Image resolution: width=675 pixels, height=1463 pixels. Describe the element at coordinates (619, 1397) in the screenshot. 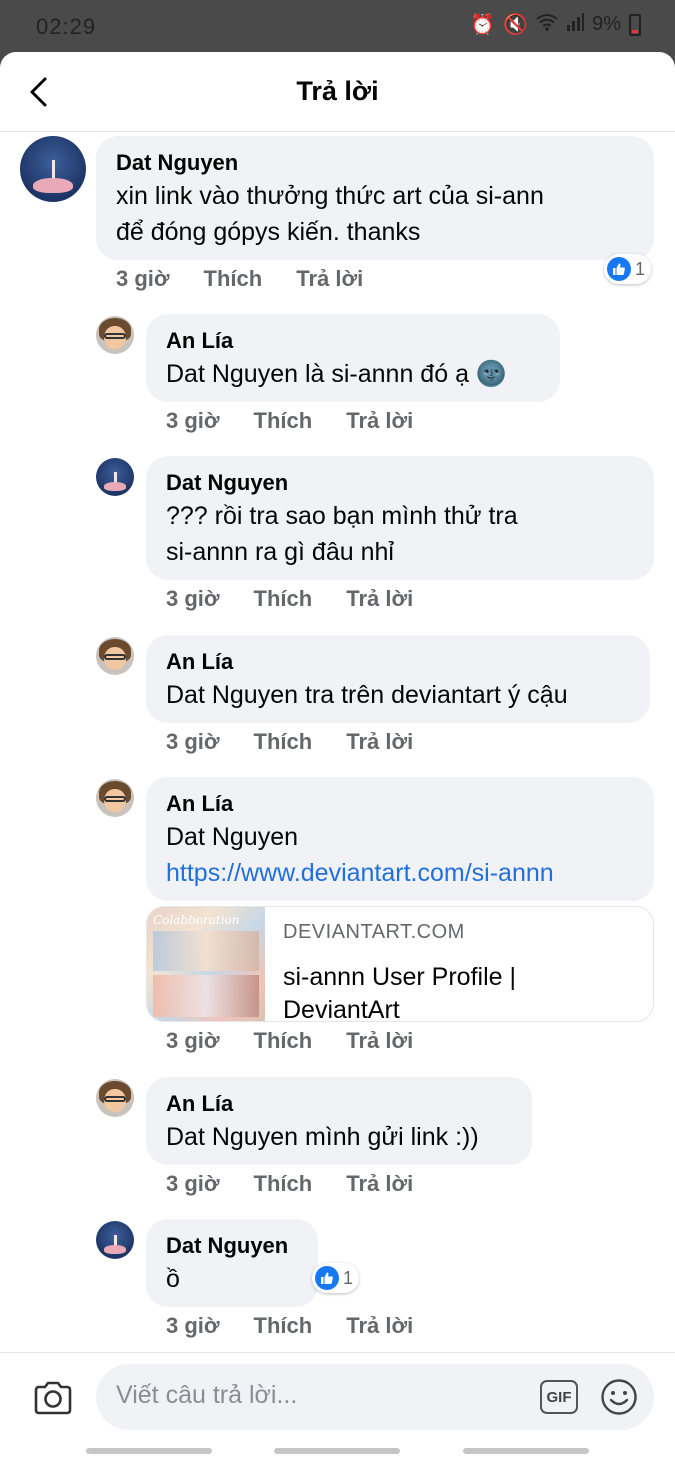

I see `emoji-icon` at that location.